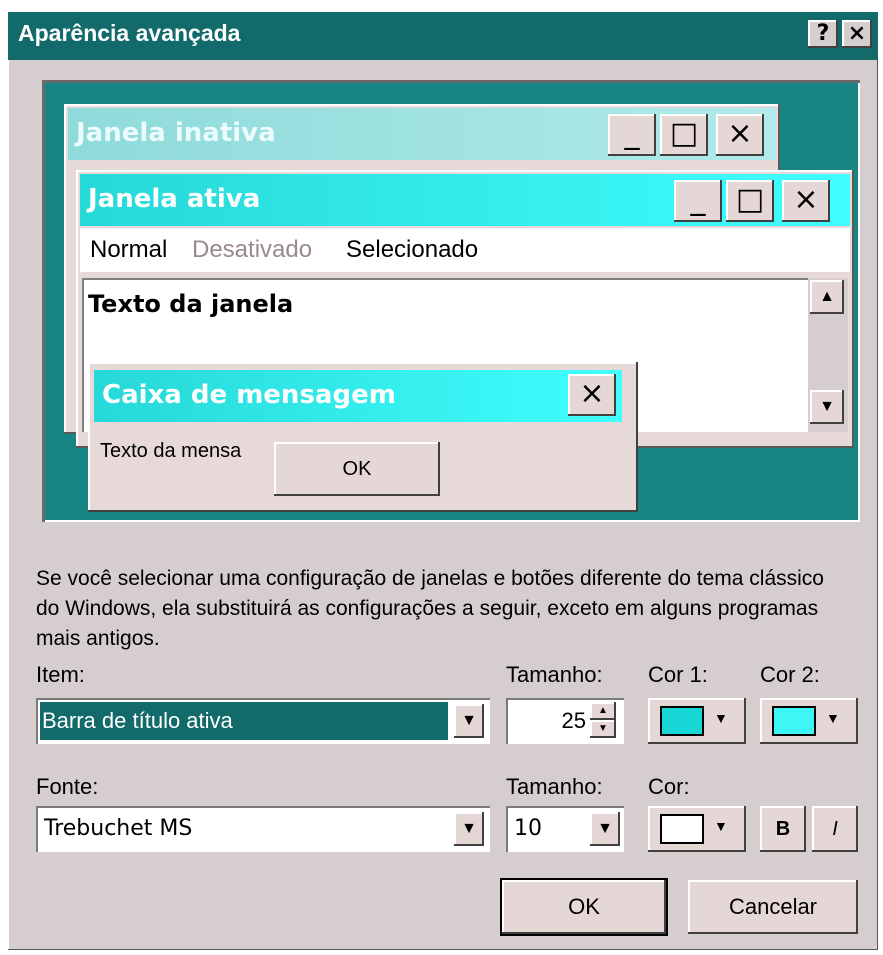 The height and width of the screenshot is (955, 883). Describe the element at coordinates (128, 250) in the screenshot. I see `menu-item-normal: Normal` at that location.